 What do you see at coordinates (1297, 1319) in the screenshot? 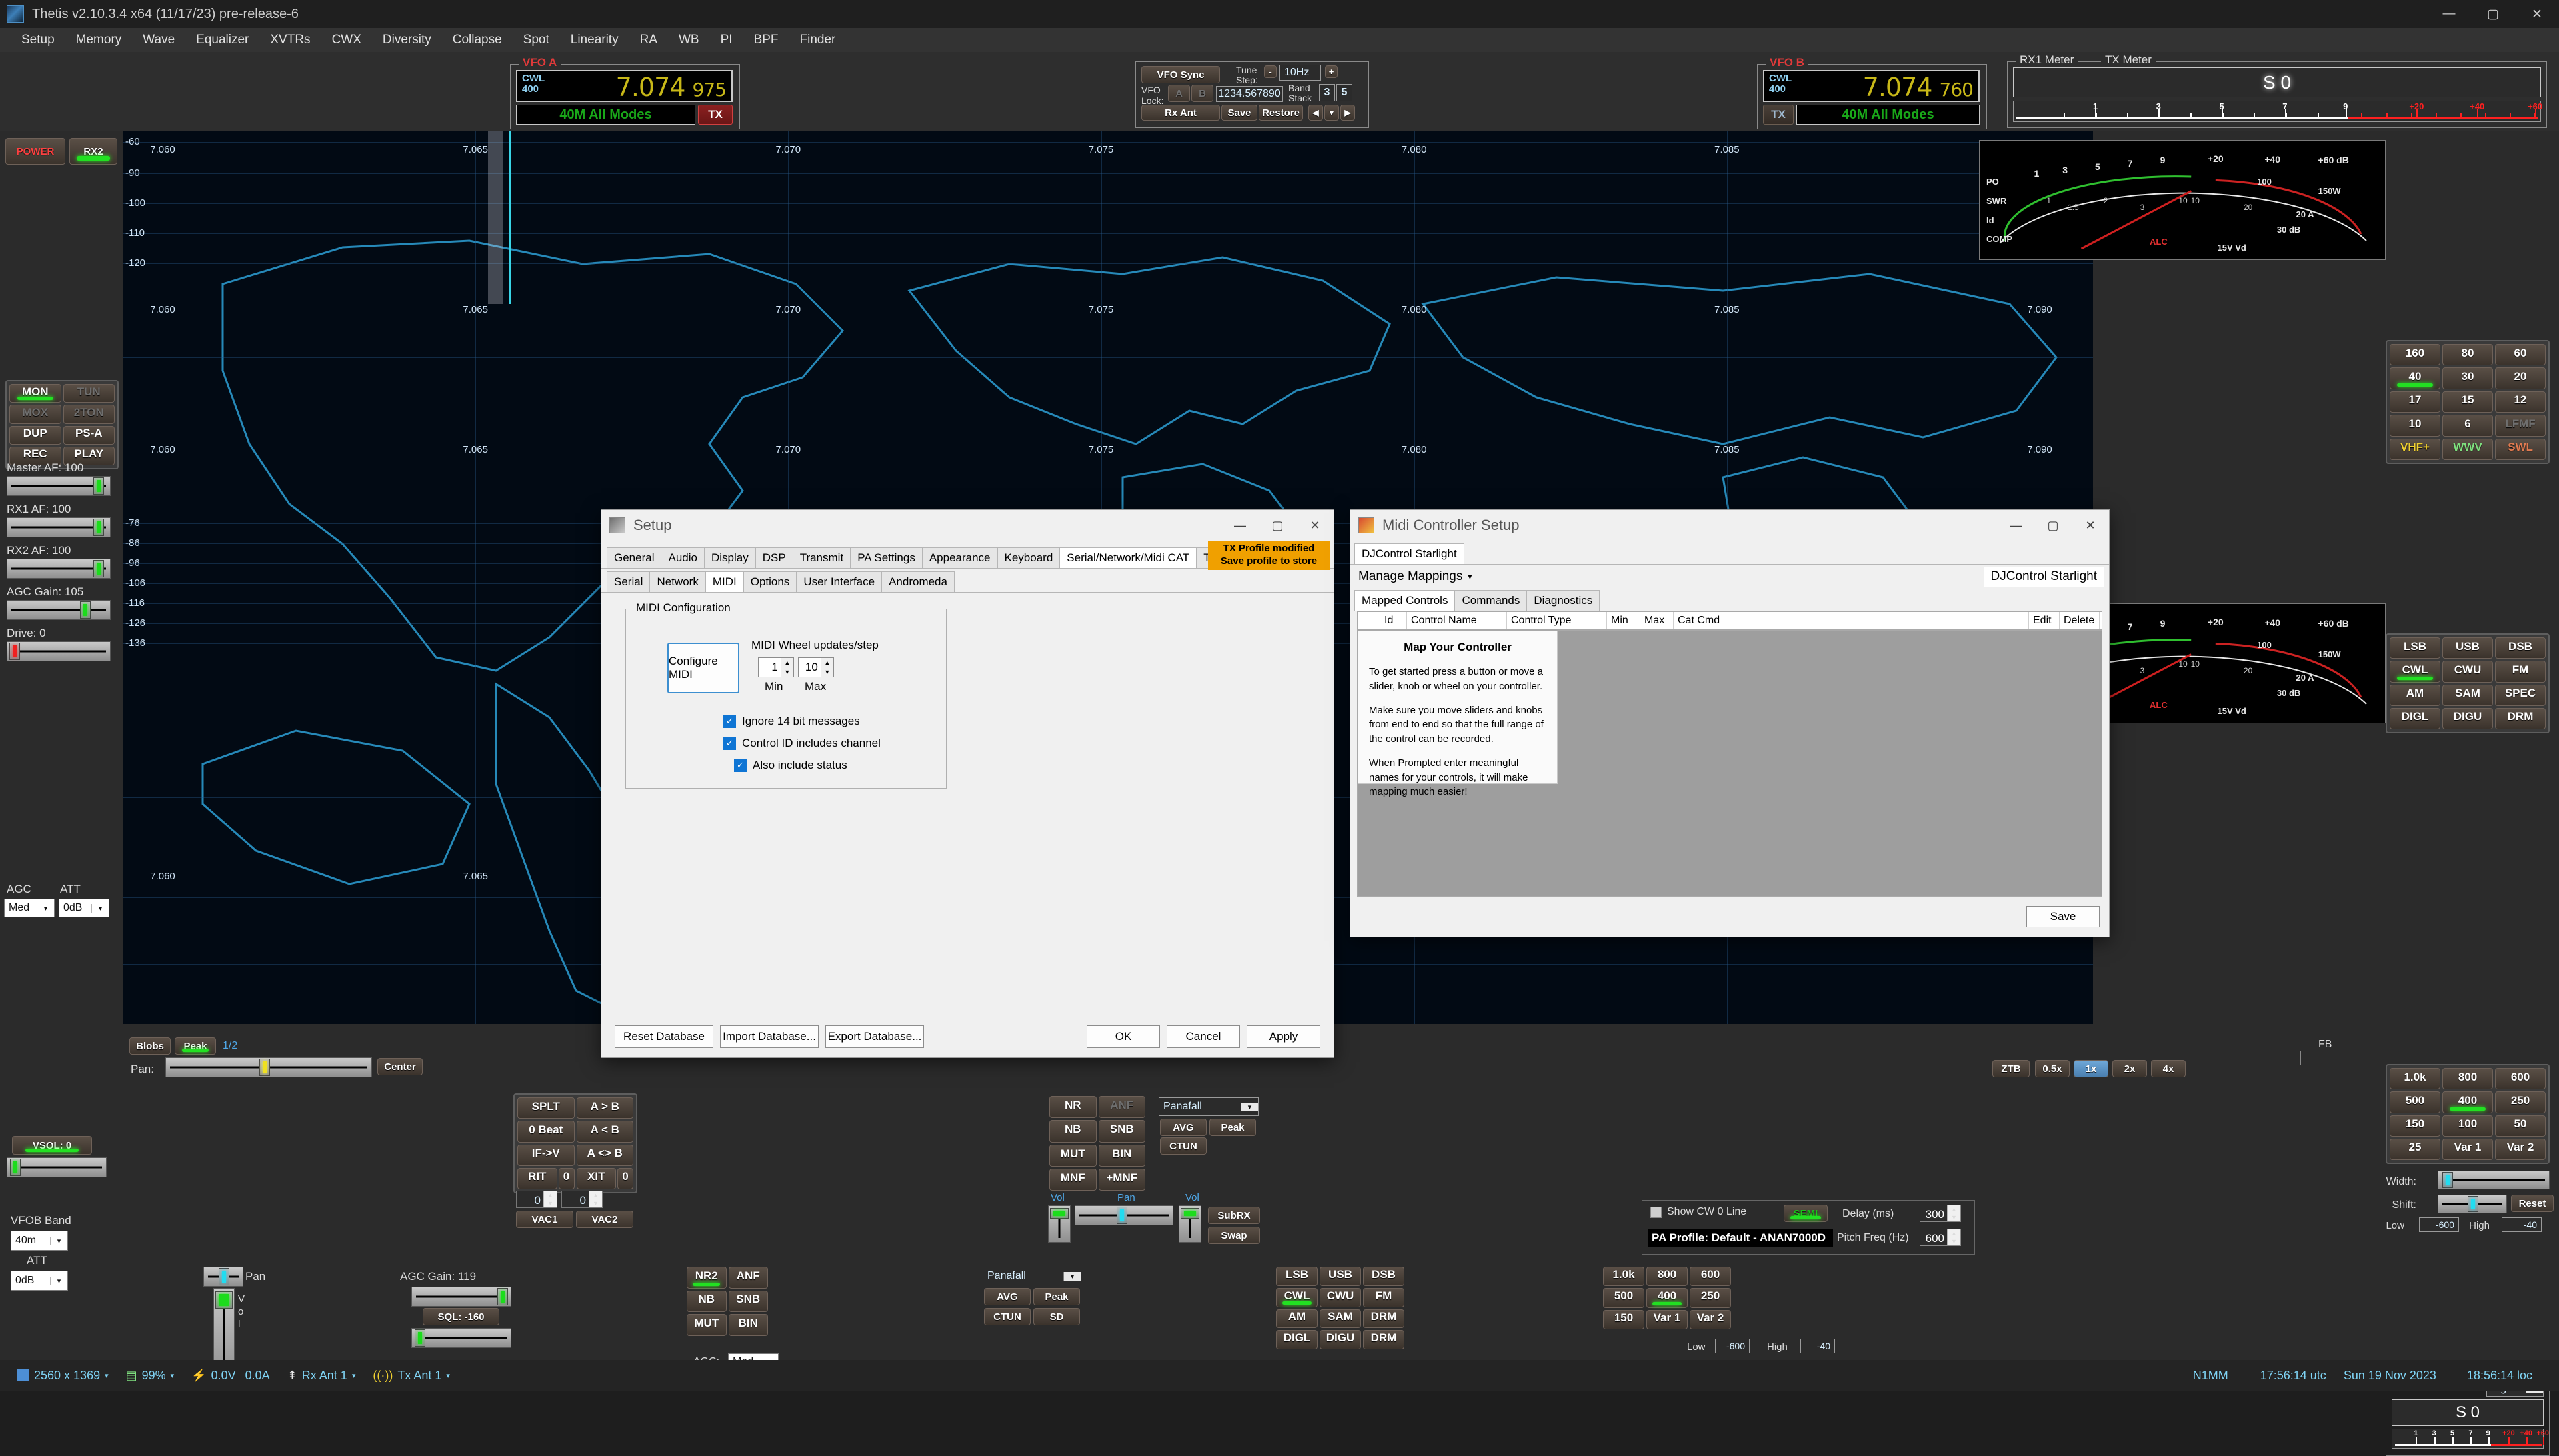
I see `rx2-mode-button-am: AM` at bounding box center [1297, 1319].